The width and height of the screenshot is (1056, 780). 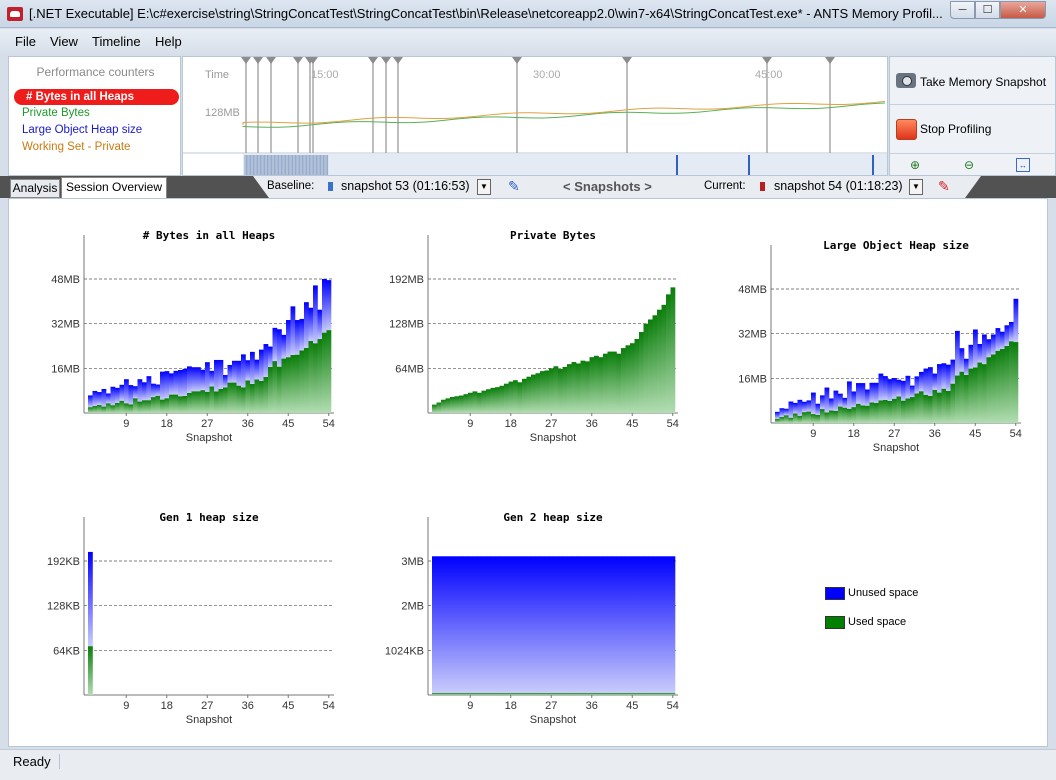 I want to click on baseline-pencil-icon: ✎, so click(x=514, y=186).